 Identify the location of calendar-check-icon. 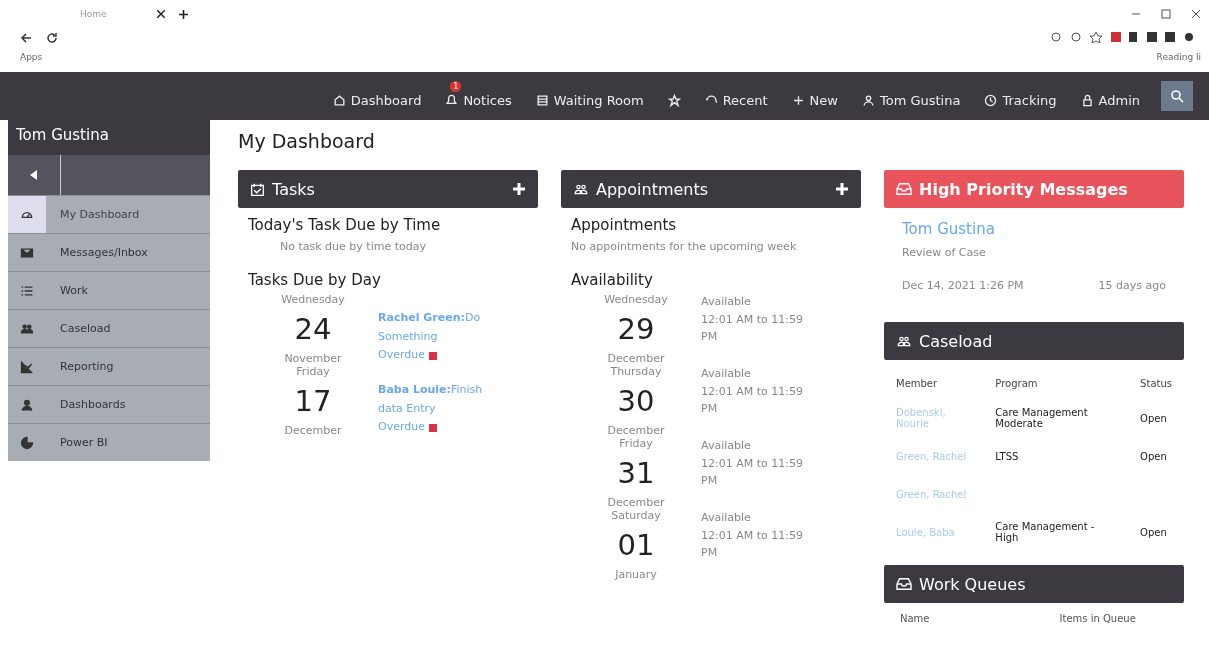
(257, 189).